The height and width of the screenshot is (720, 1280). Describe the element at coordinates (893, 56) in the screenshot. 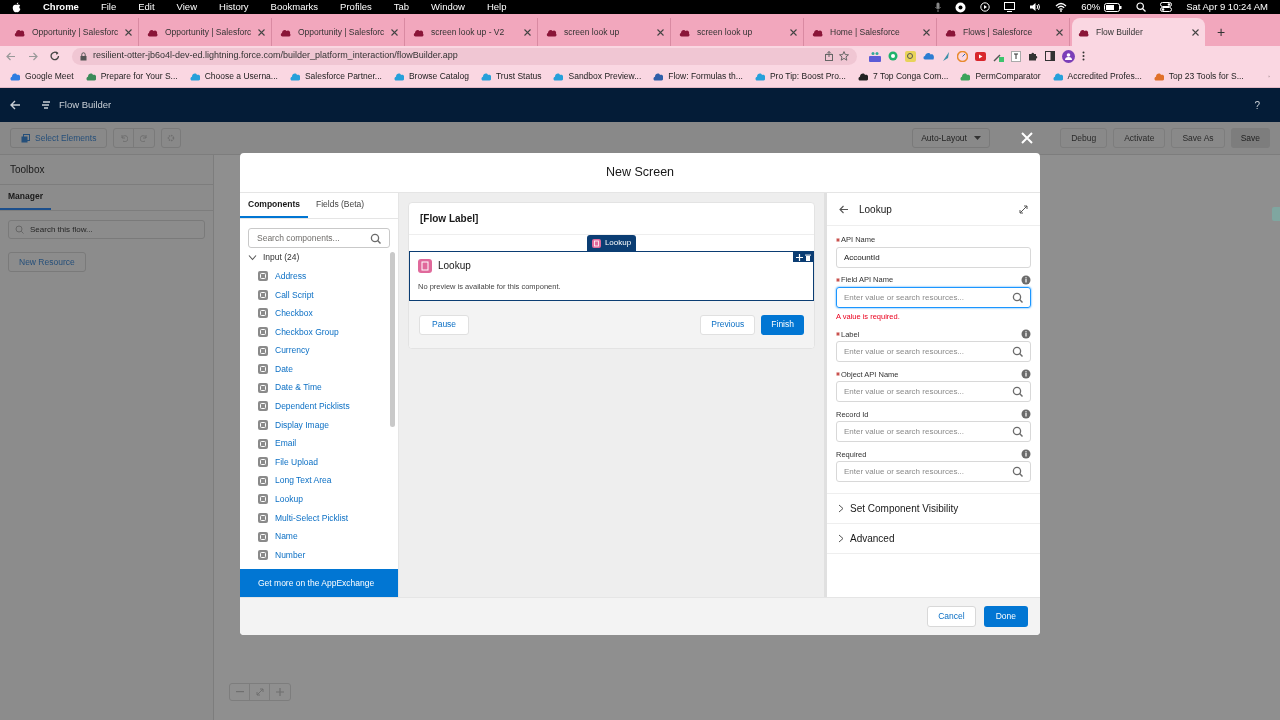

I see `ring-extension-icon` at that location.